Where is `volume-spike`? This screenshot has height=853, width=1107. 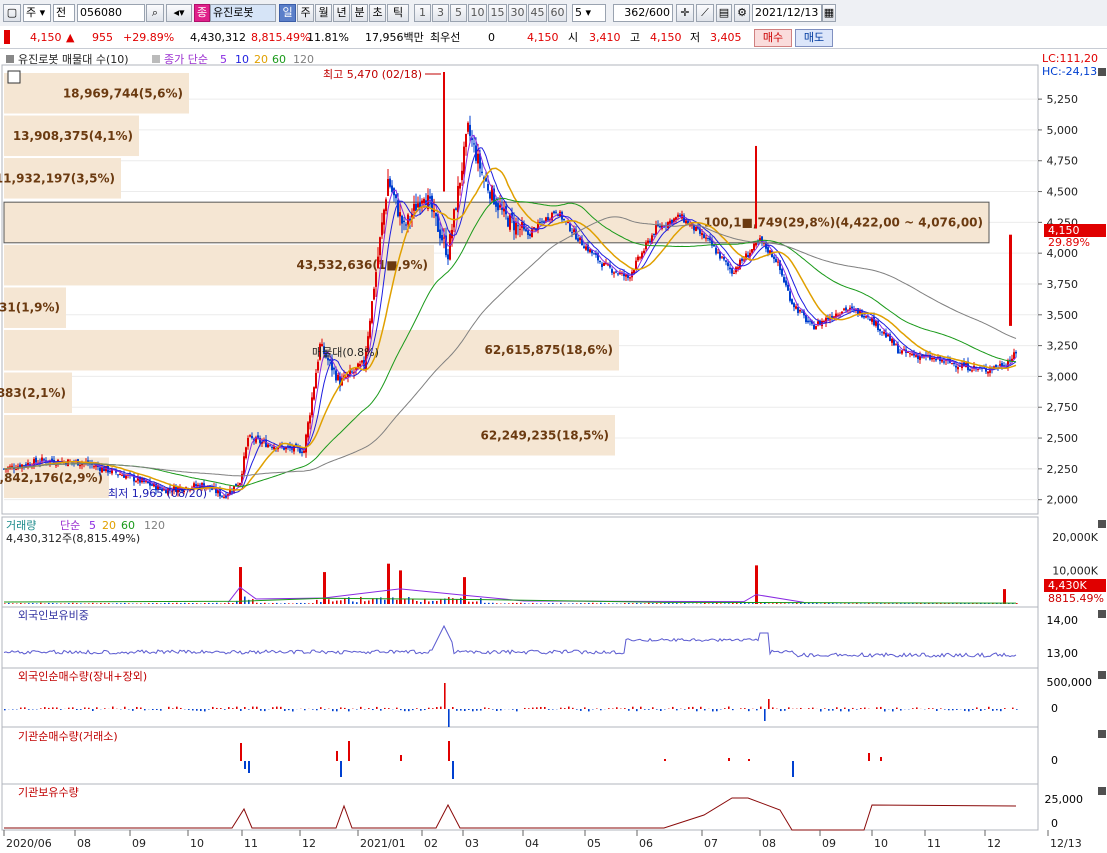 volume-spike is located at coordinates (756, 584).